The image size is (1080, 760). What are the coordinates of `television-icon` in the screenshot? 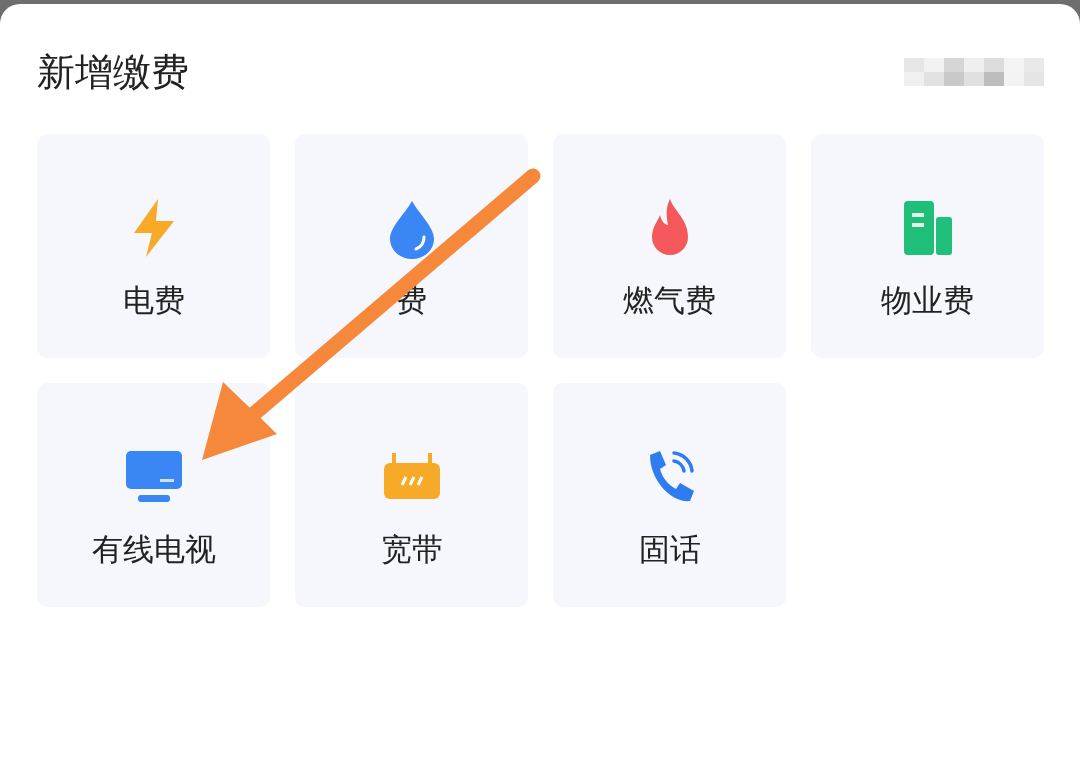 It's located at (153, 477).